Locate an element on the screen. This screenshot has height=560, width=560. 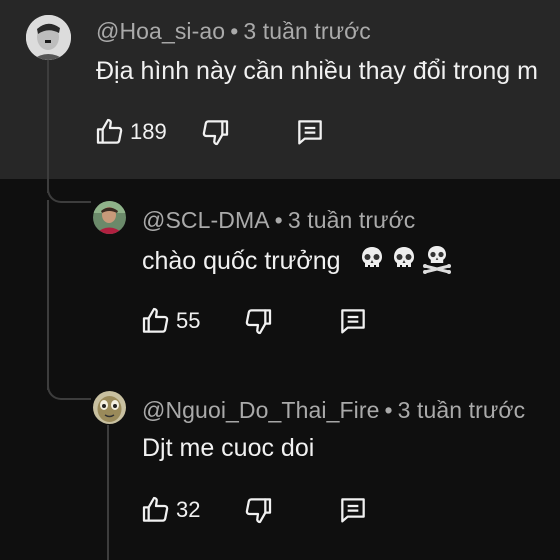
like-button: 32 is located at coordinates (170, 510).